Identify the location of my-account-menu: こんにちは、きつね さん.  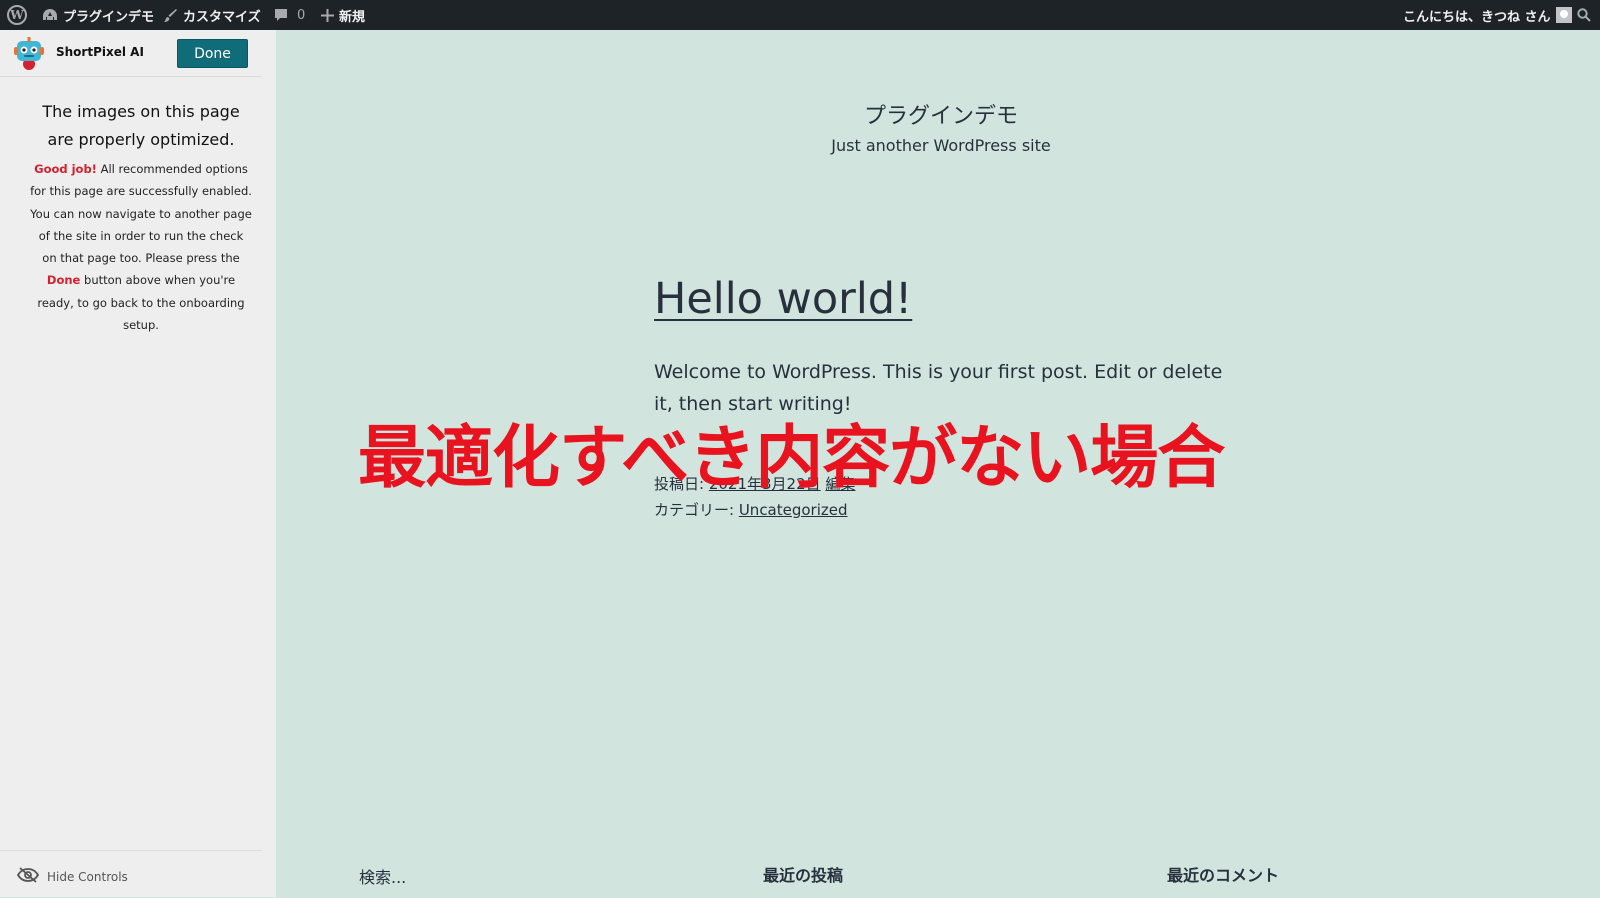
(1487, 15).